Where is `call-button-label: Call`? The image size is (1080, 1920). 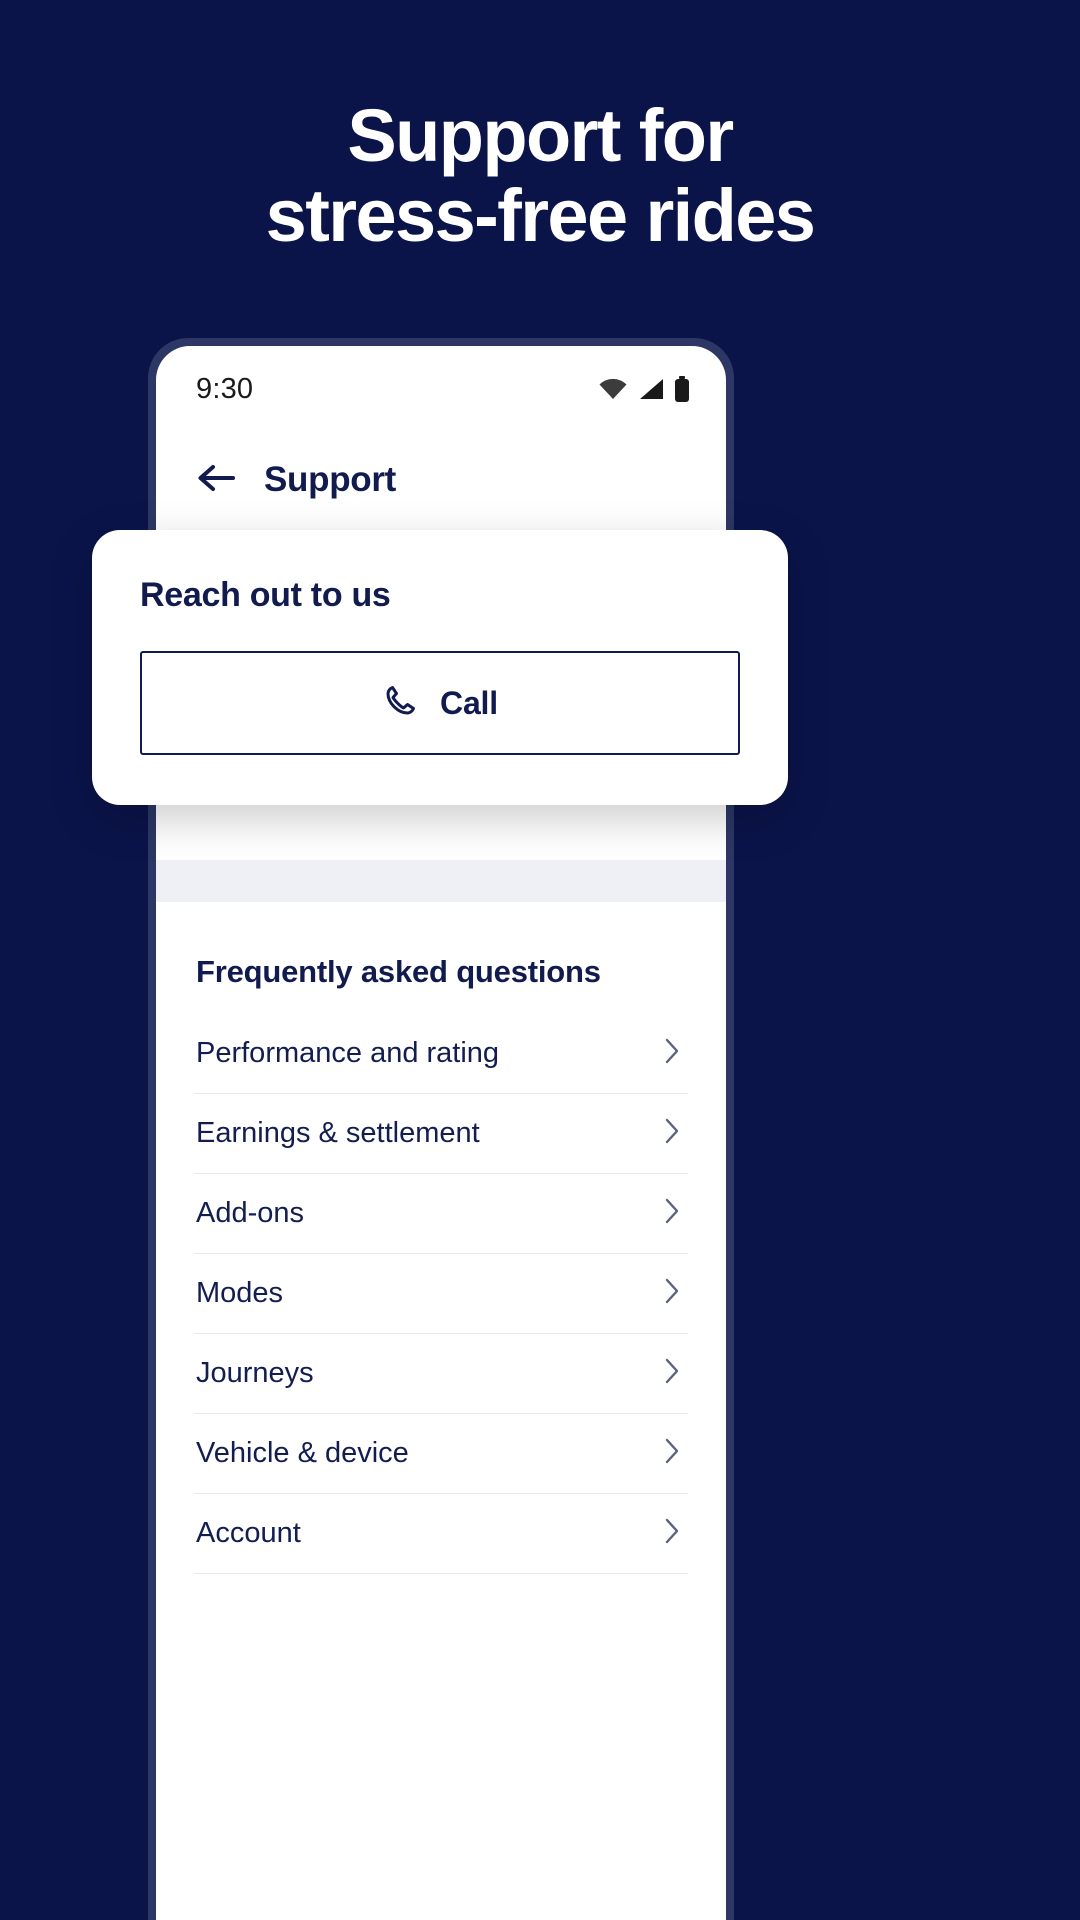 call-button-label: Call is located at coordinates (469, 702).